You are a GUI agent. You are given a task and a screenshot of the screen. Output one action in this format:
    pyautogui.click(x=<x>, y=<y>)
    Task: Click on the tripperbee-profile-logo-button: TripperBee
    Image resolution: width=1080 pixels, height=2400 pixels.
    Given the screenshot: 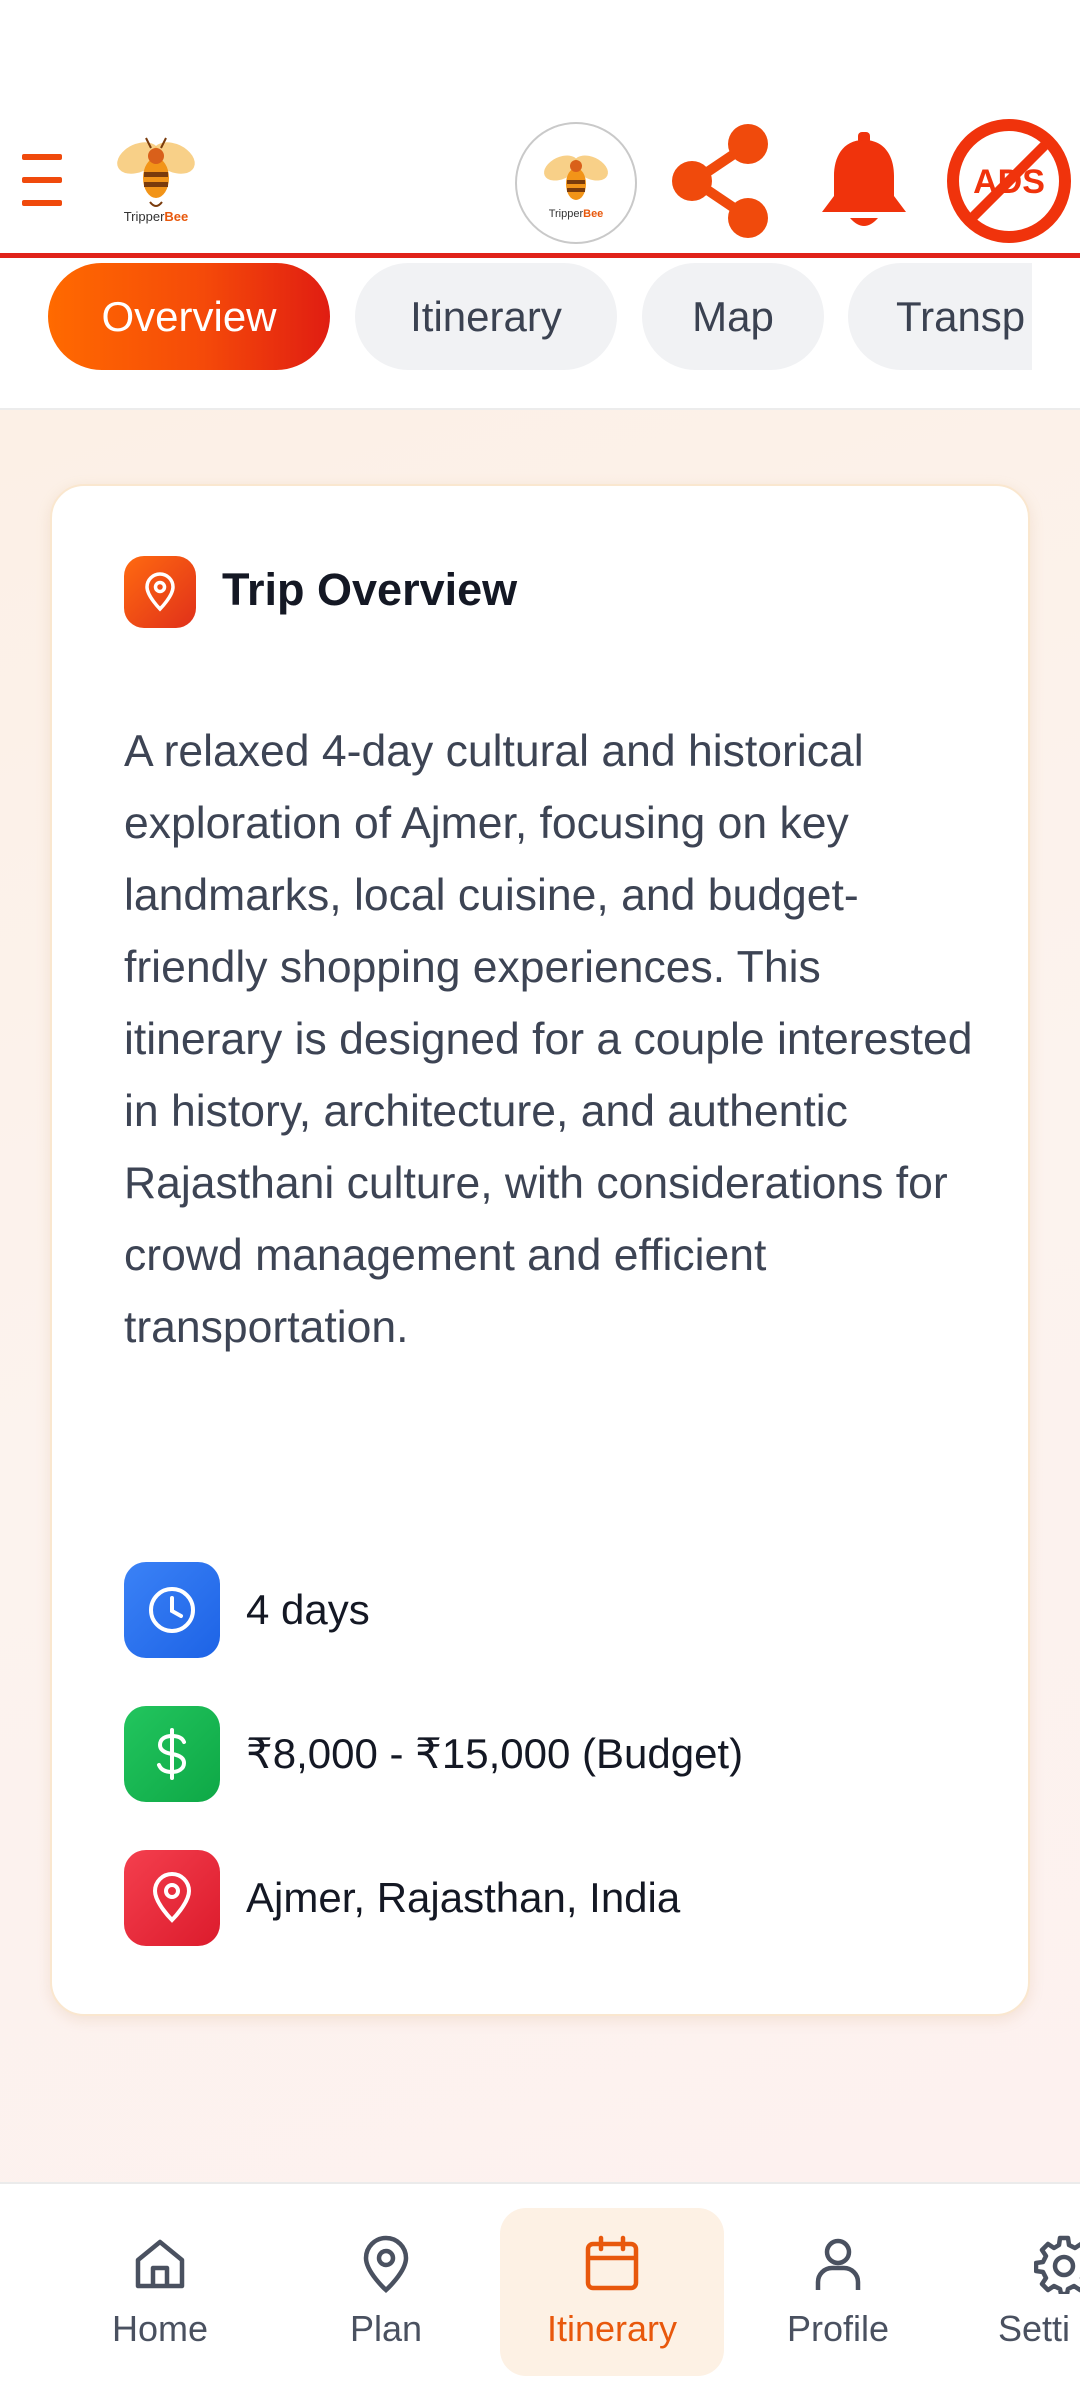 What is the action you would take?
    pyautogui.click(x=576, y=183)
    